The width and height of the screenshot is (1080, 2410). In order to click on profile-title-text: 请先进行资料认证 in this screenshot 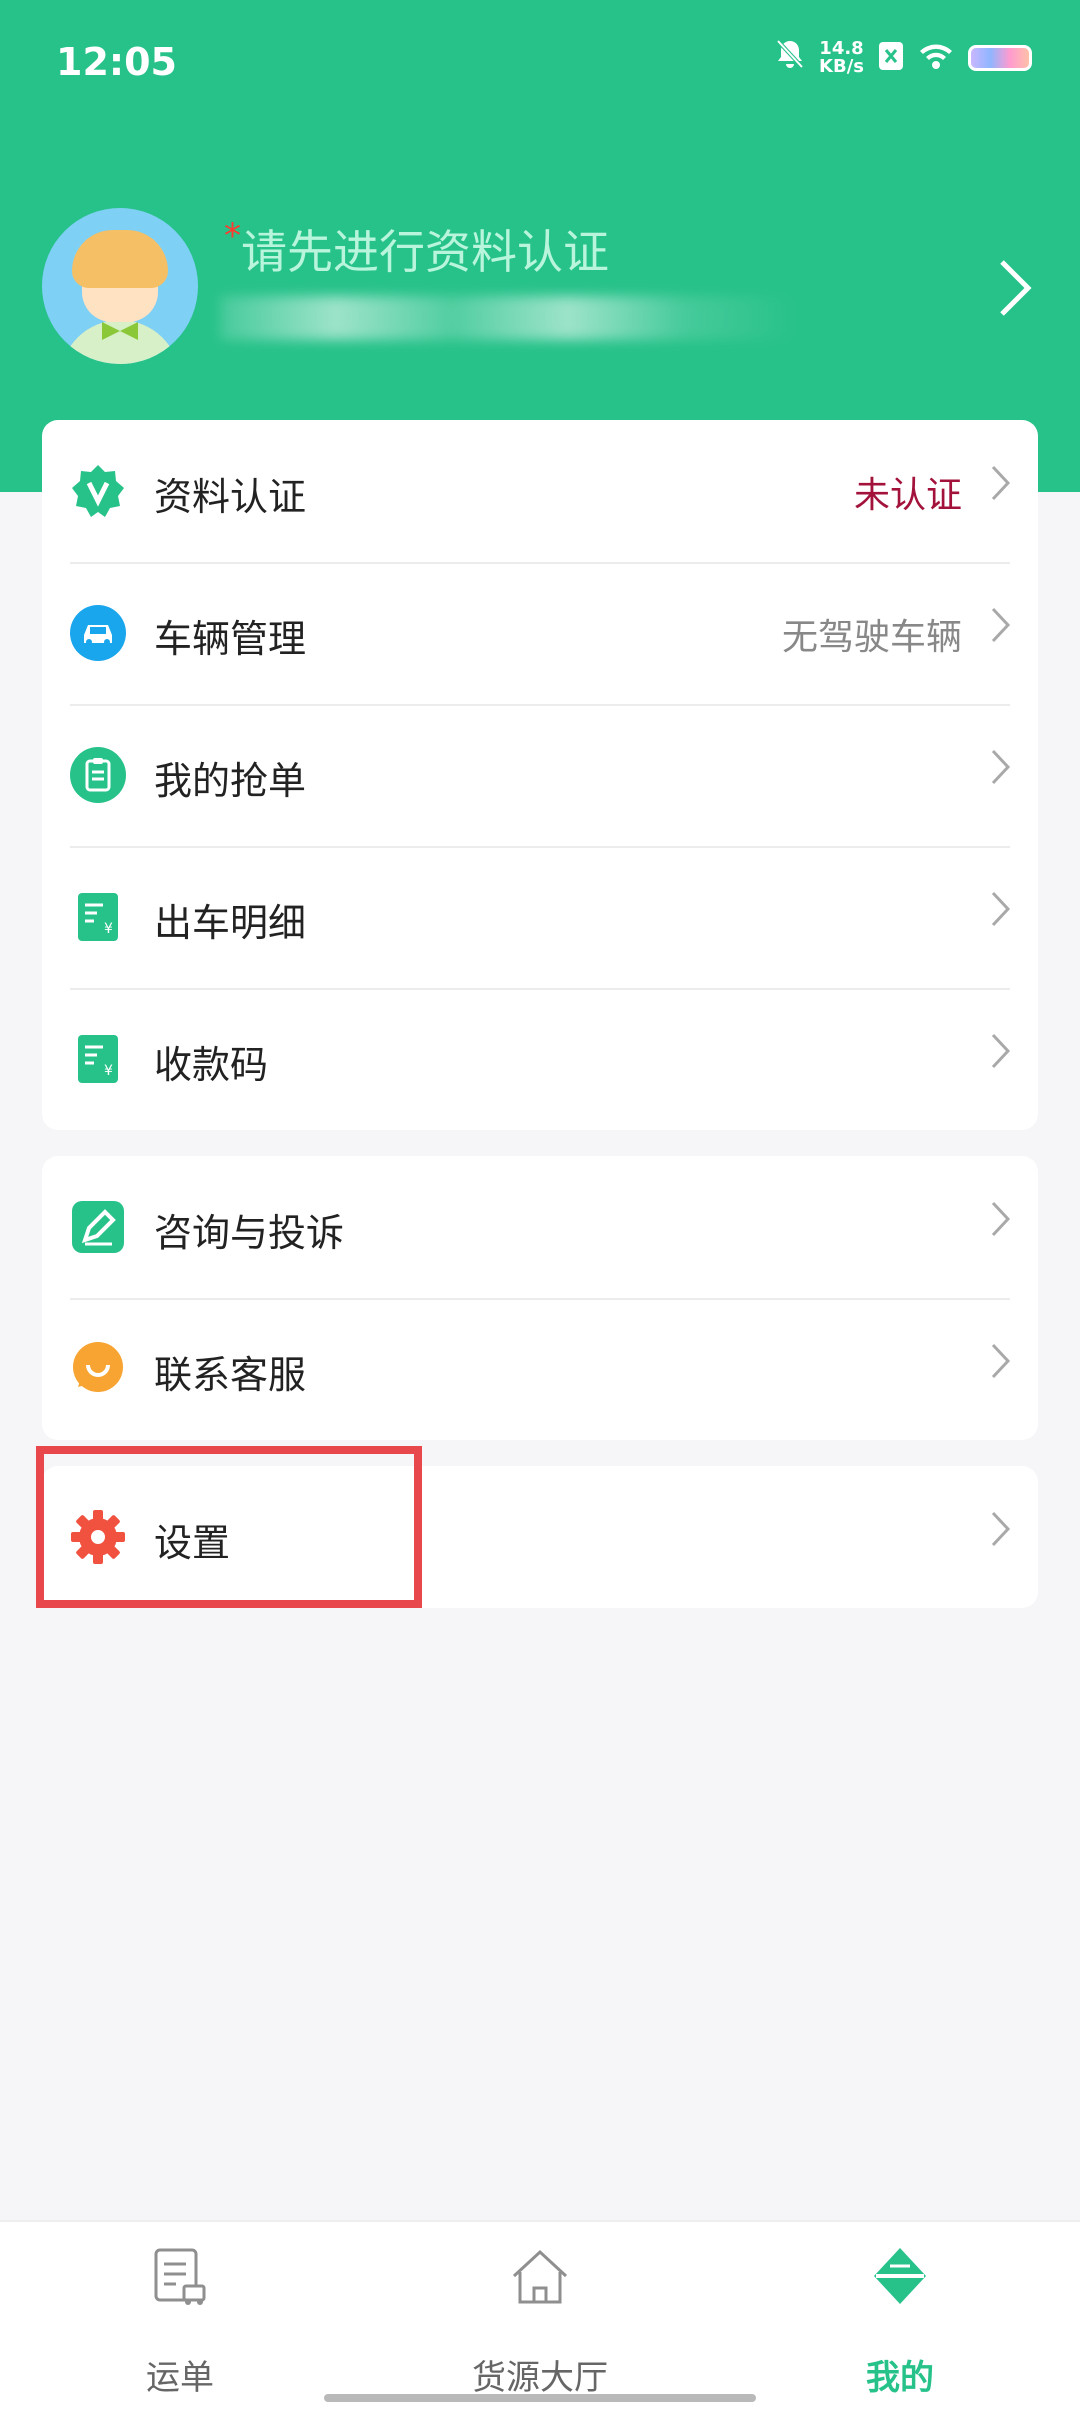, I will do `click(425, 252)`.